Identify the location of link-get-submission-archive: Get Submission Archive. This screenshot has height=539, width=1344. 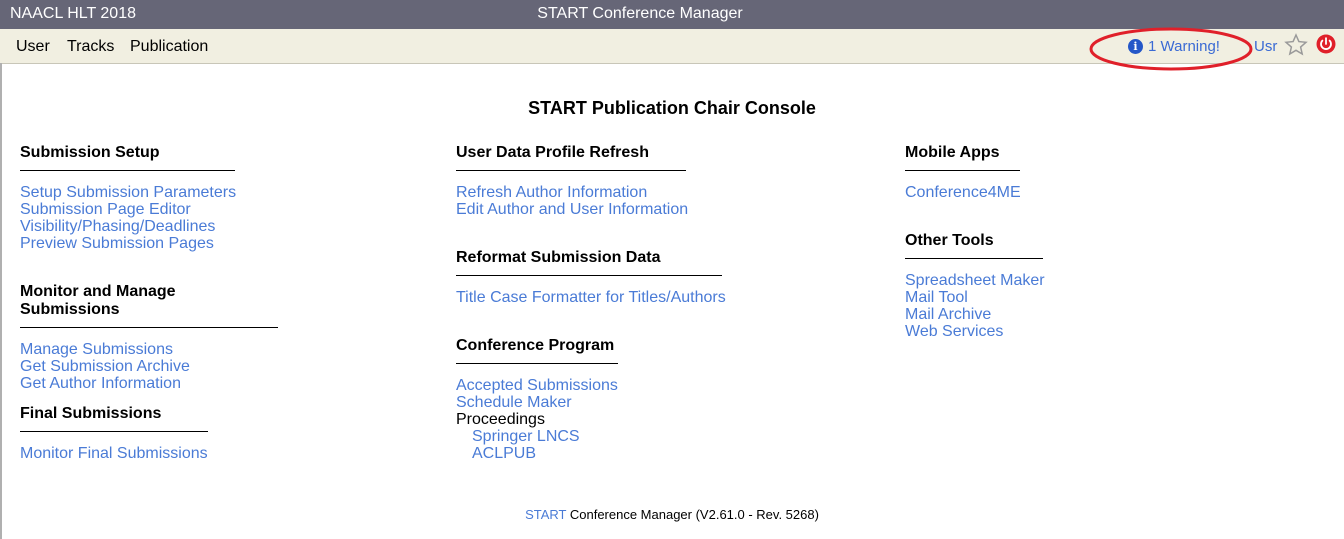
(149, 366).